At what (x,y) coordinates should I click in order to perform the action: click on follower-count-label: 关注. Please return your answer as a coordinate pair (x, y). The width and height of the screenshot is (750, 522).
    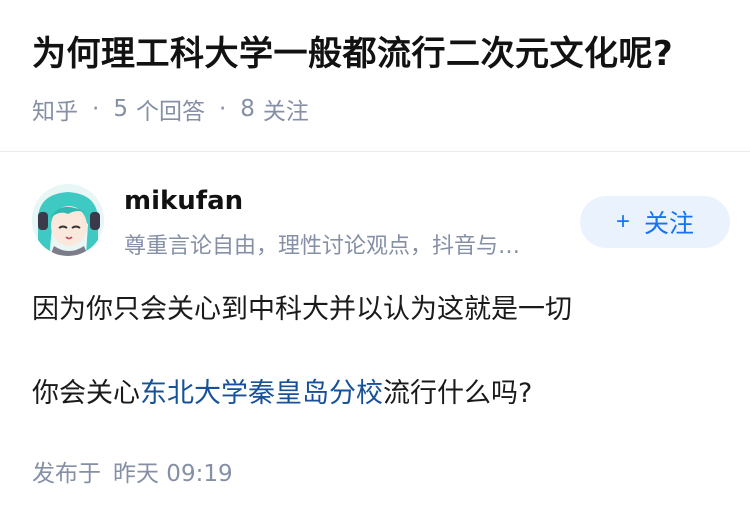
    Looking at the image, I should click on (285, 112).